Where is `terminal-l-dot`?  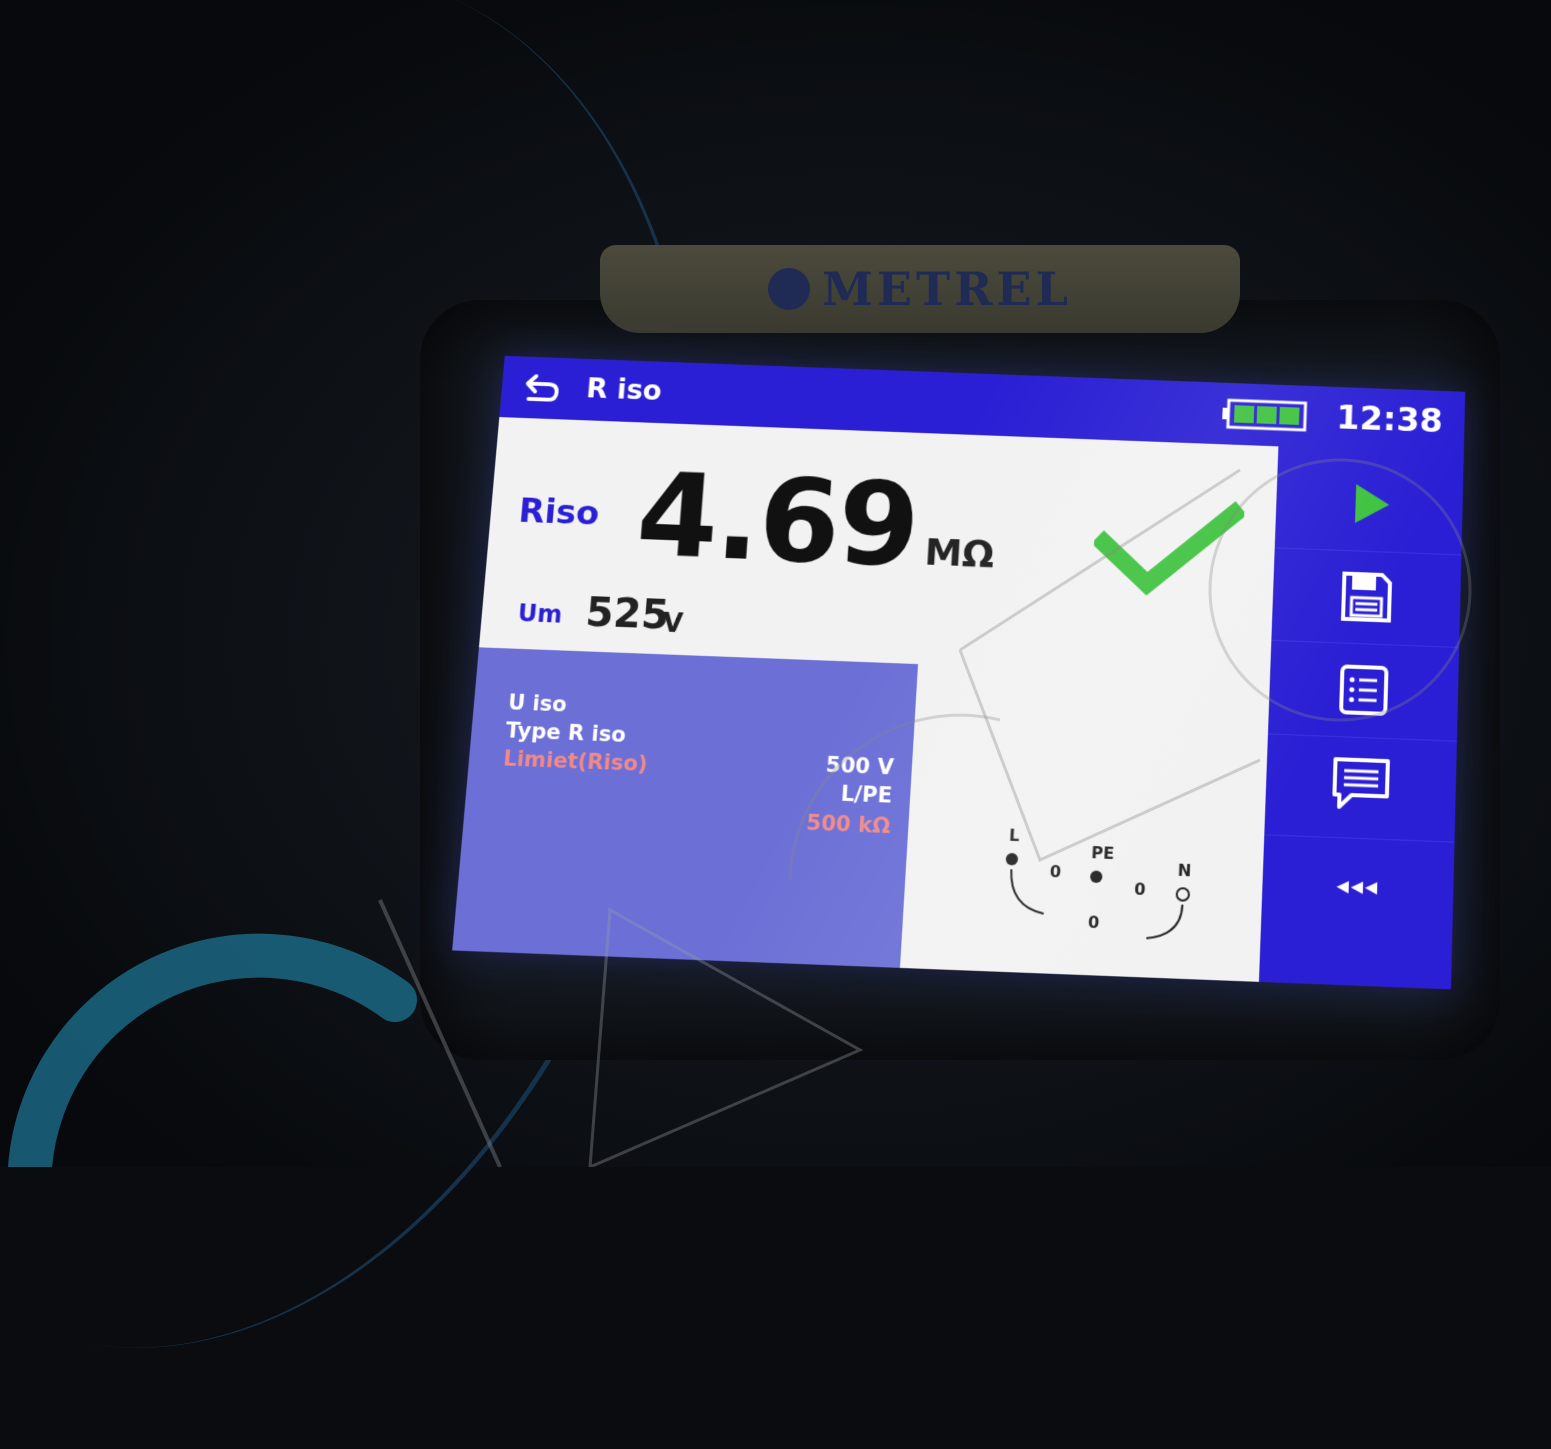 terminal-l-dot is located at coordinates (1012, 859).